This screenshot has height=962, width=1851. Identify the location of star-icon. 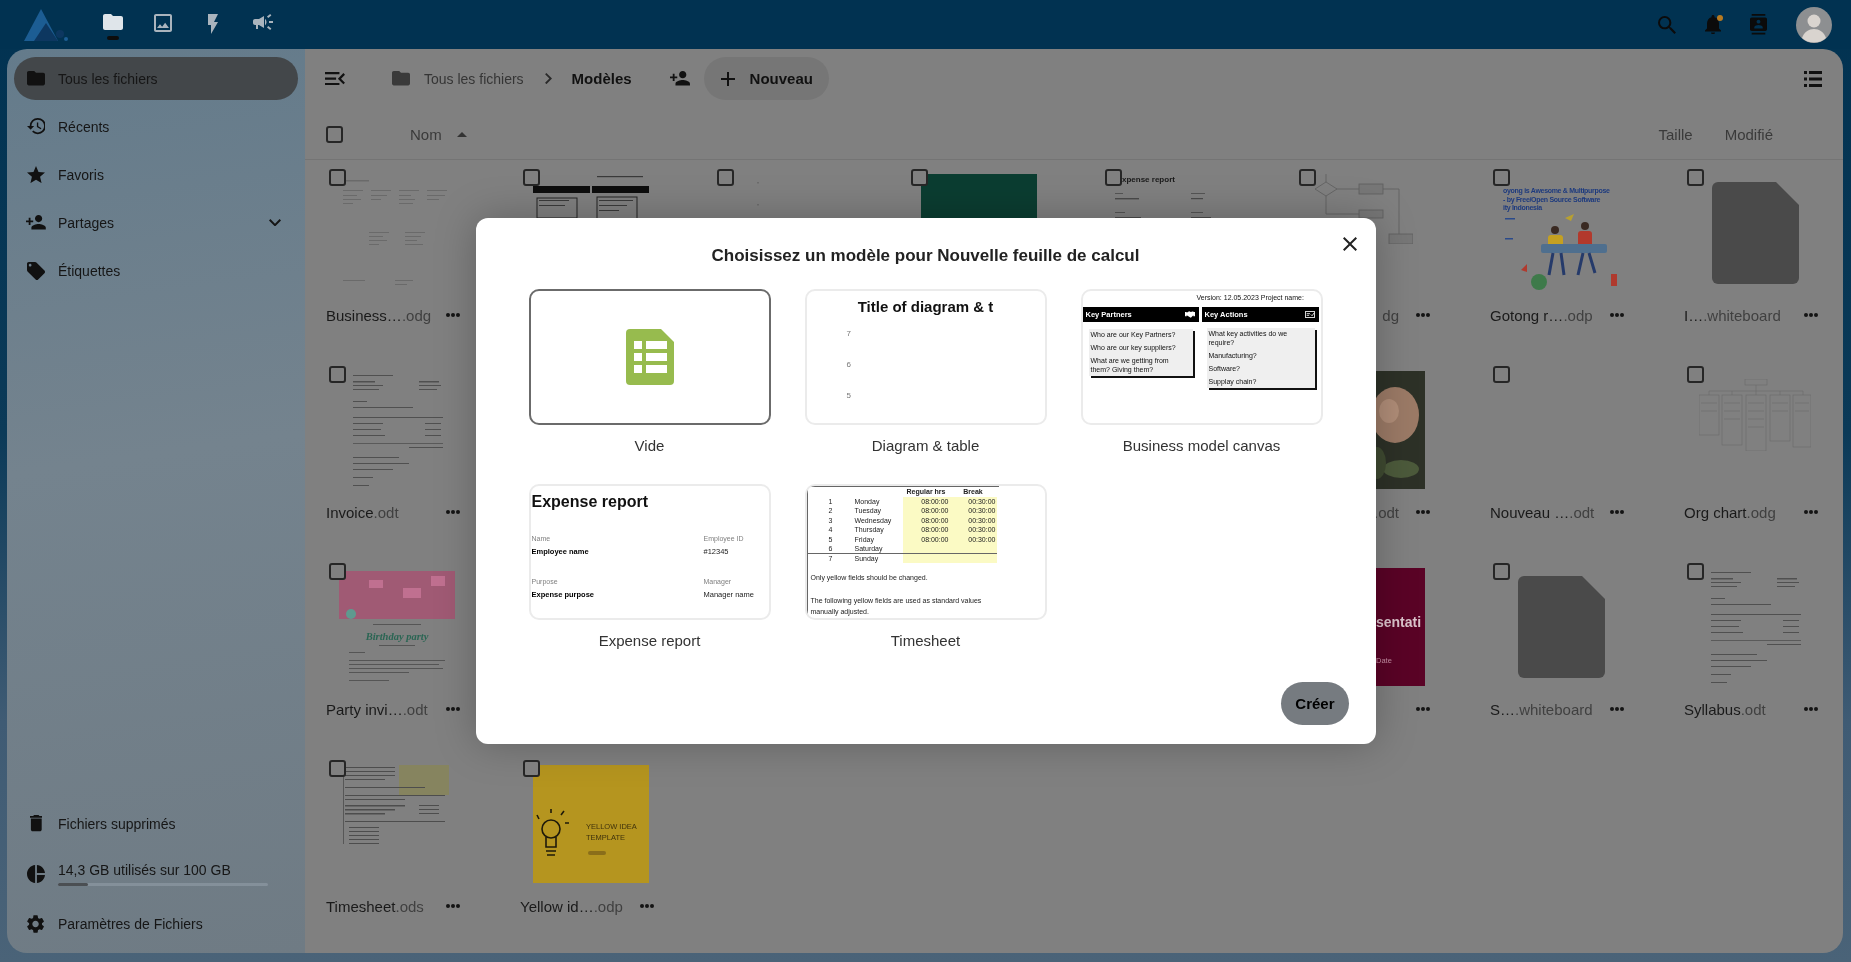
(36, 174).